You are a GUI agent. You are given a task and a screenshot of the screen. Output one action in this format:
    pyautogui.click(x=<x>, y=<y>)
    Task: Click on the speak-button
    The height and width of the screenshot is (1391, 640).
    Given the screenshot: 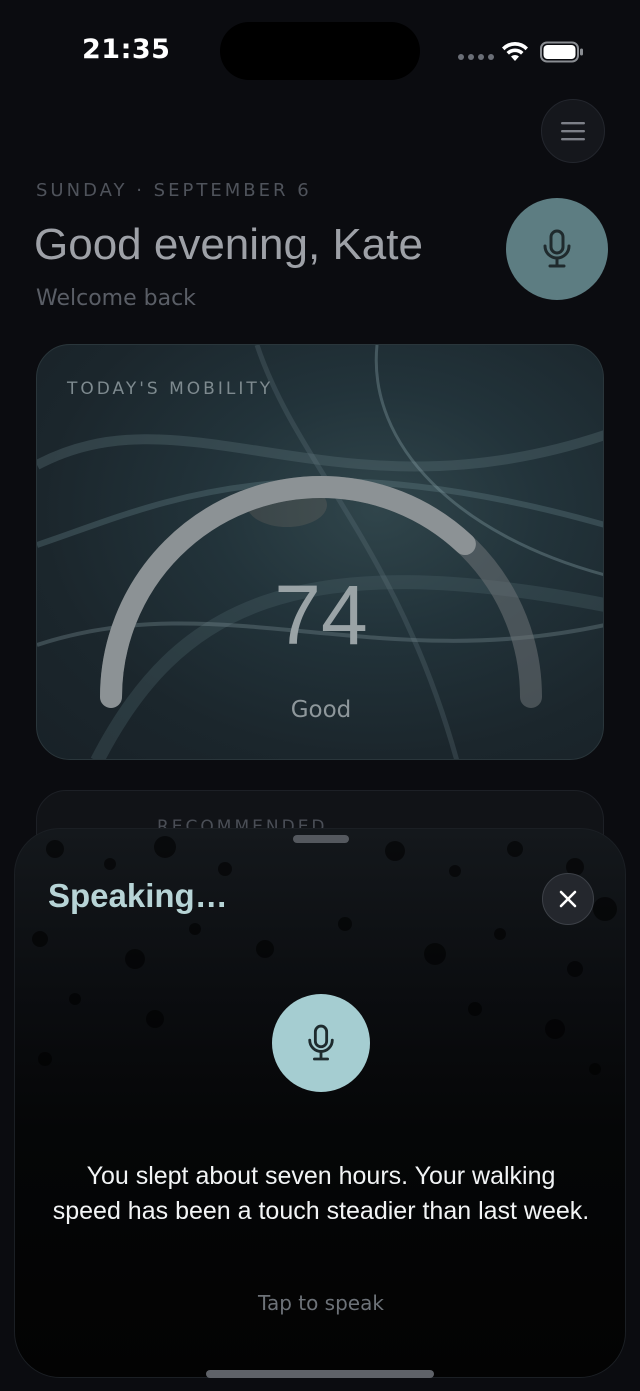 What is the action you would take?
    pyautogui.click(x=321, y=1043)
    